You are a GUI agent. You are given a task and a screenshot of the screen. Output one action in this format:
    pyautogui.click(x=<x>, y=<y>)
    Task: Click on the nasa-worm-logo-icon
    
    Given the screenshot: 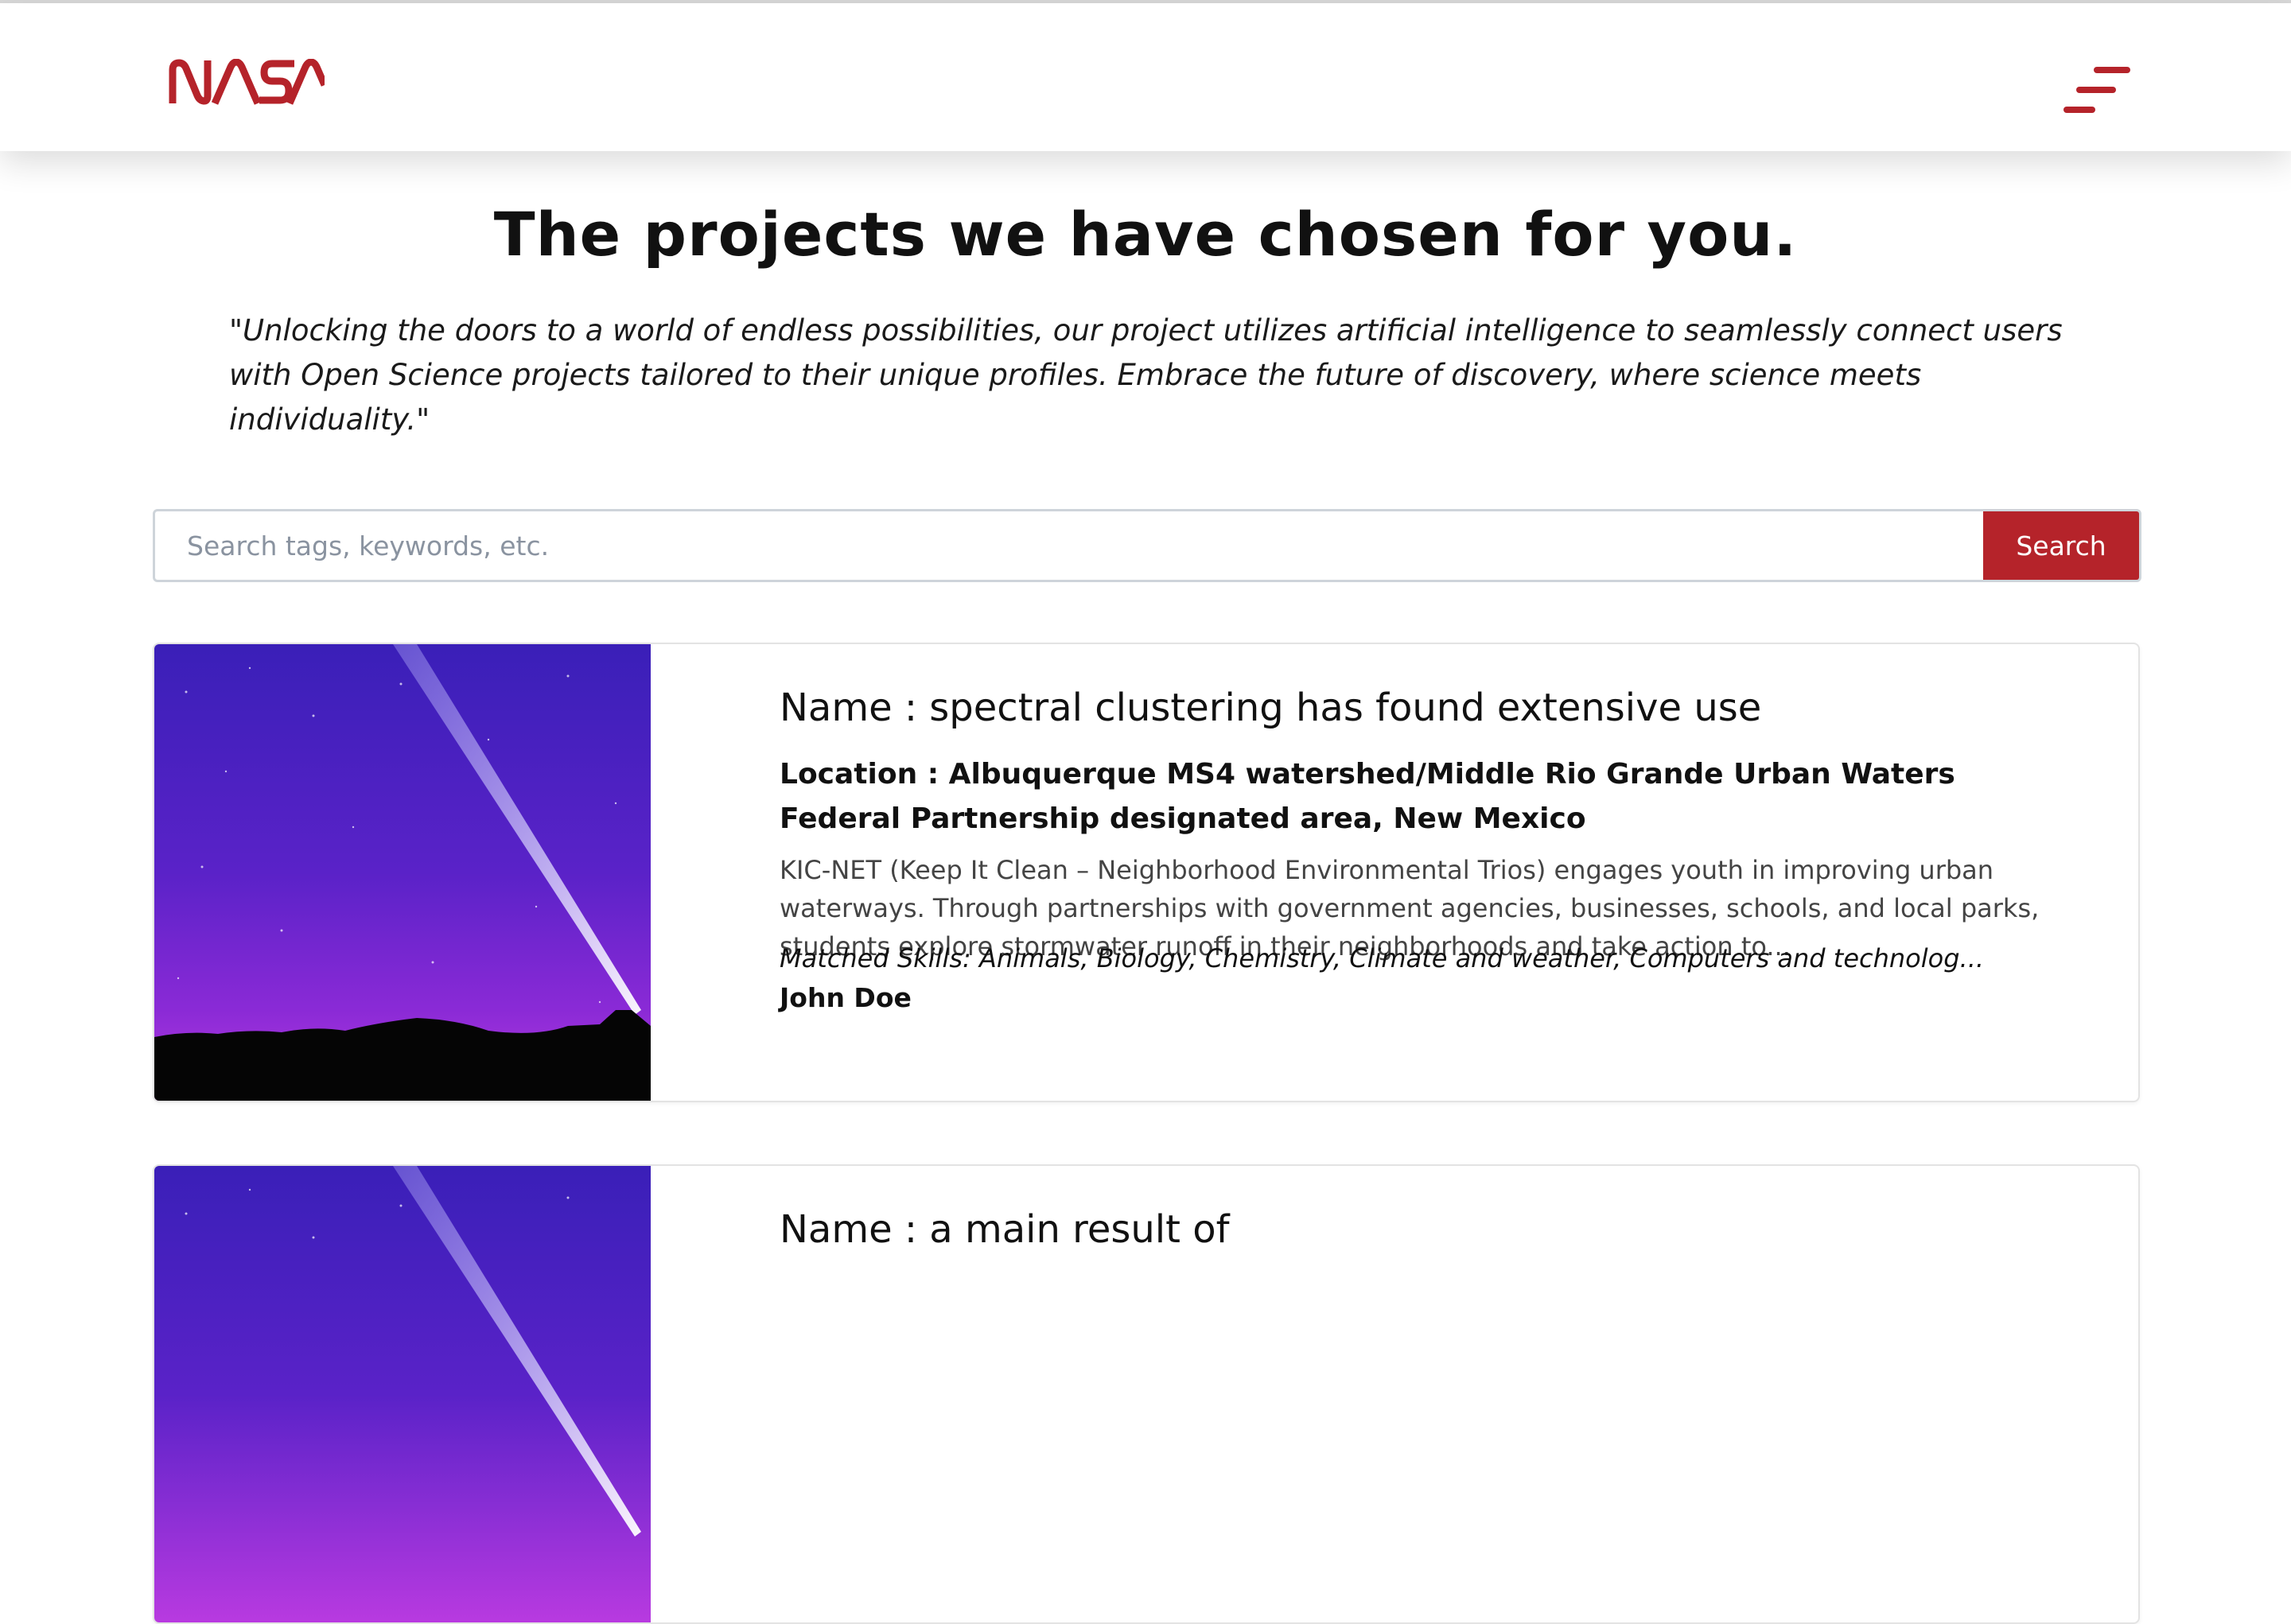 What is the action you would take?
    pyautogui.click(x=249, y=81)
    